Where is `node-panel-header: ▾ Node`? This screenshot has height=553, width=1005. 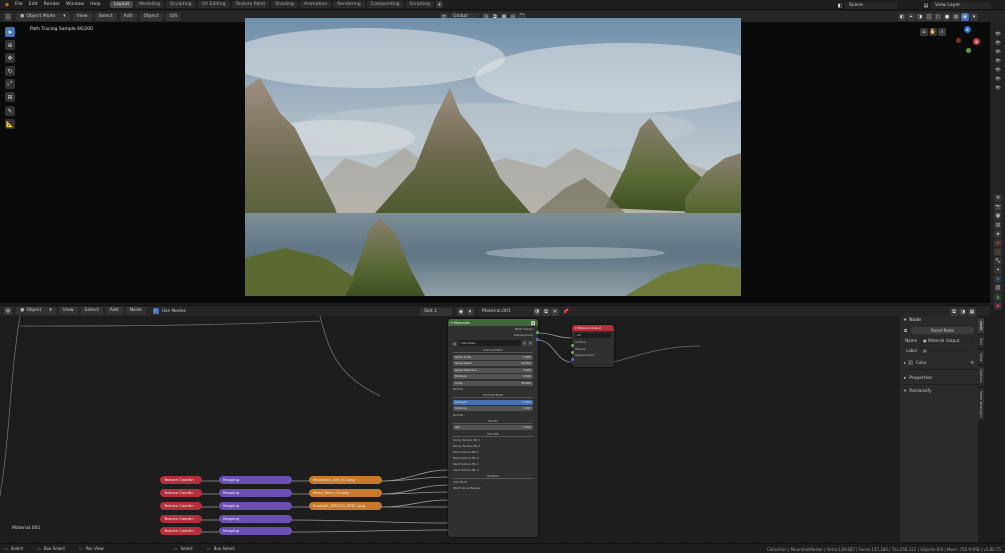 node-panel-header: ▾ Node is located at coordinates (939, 320).